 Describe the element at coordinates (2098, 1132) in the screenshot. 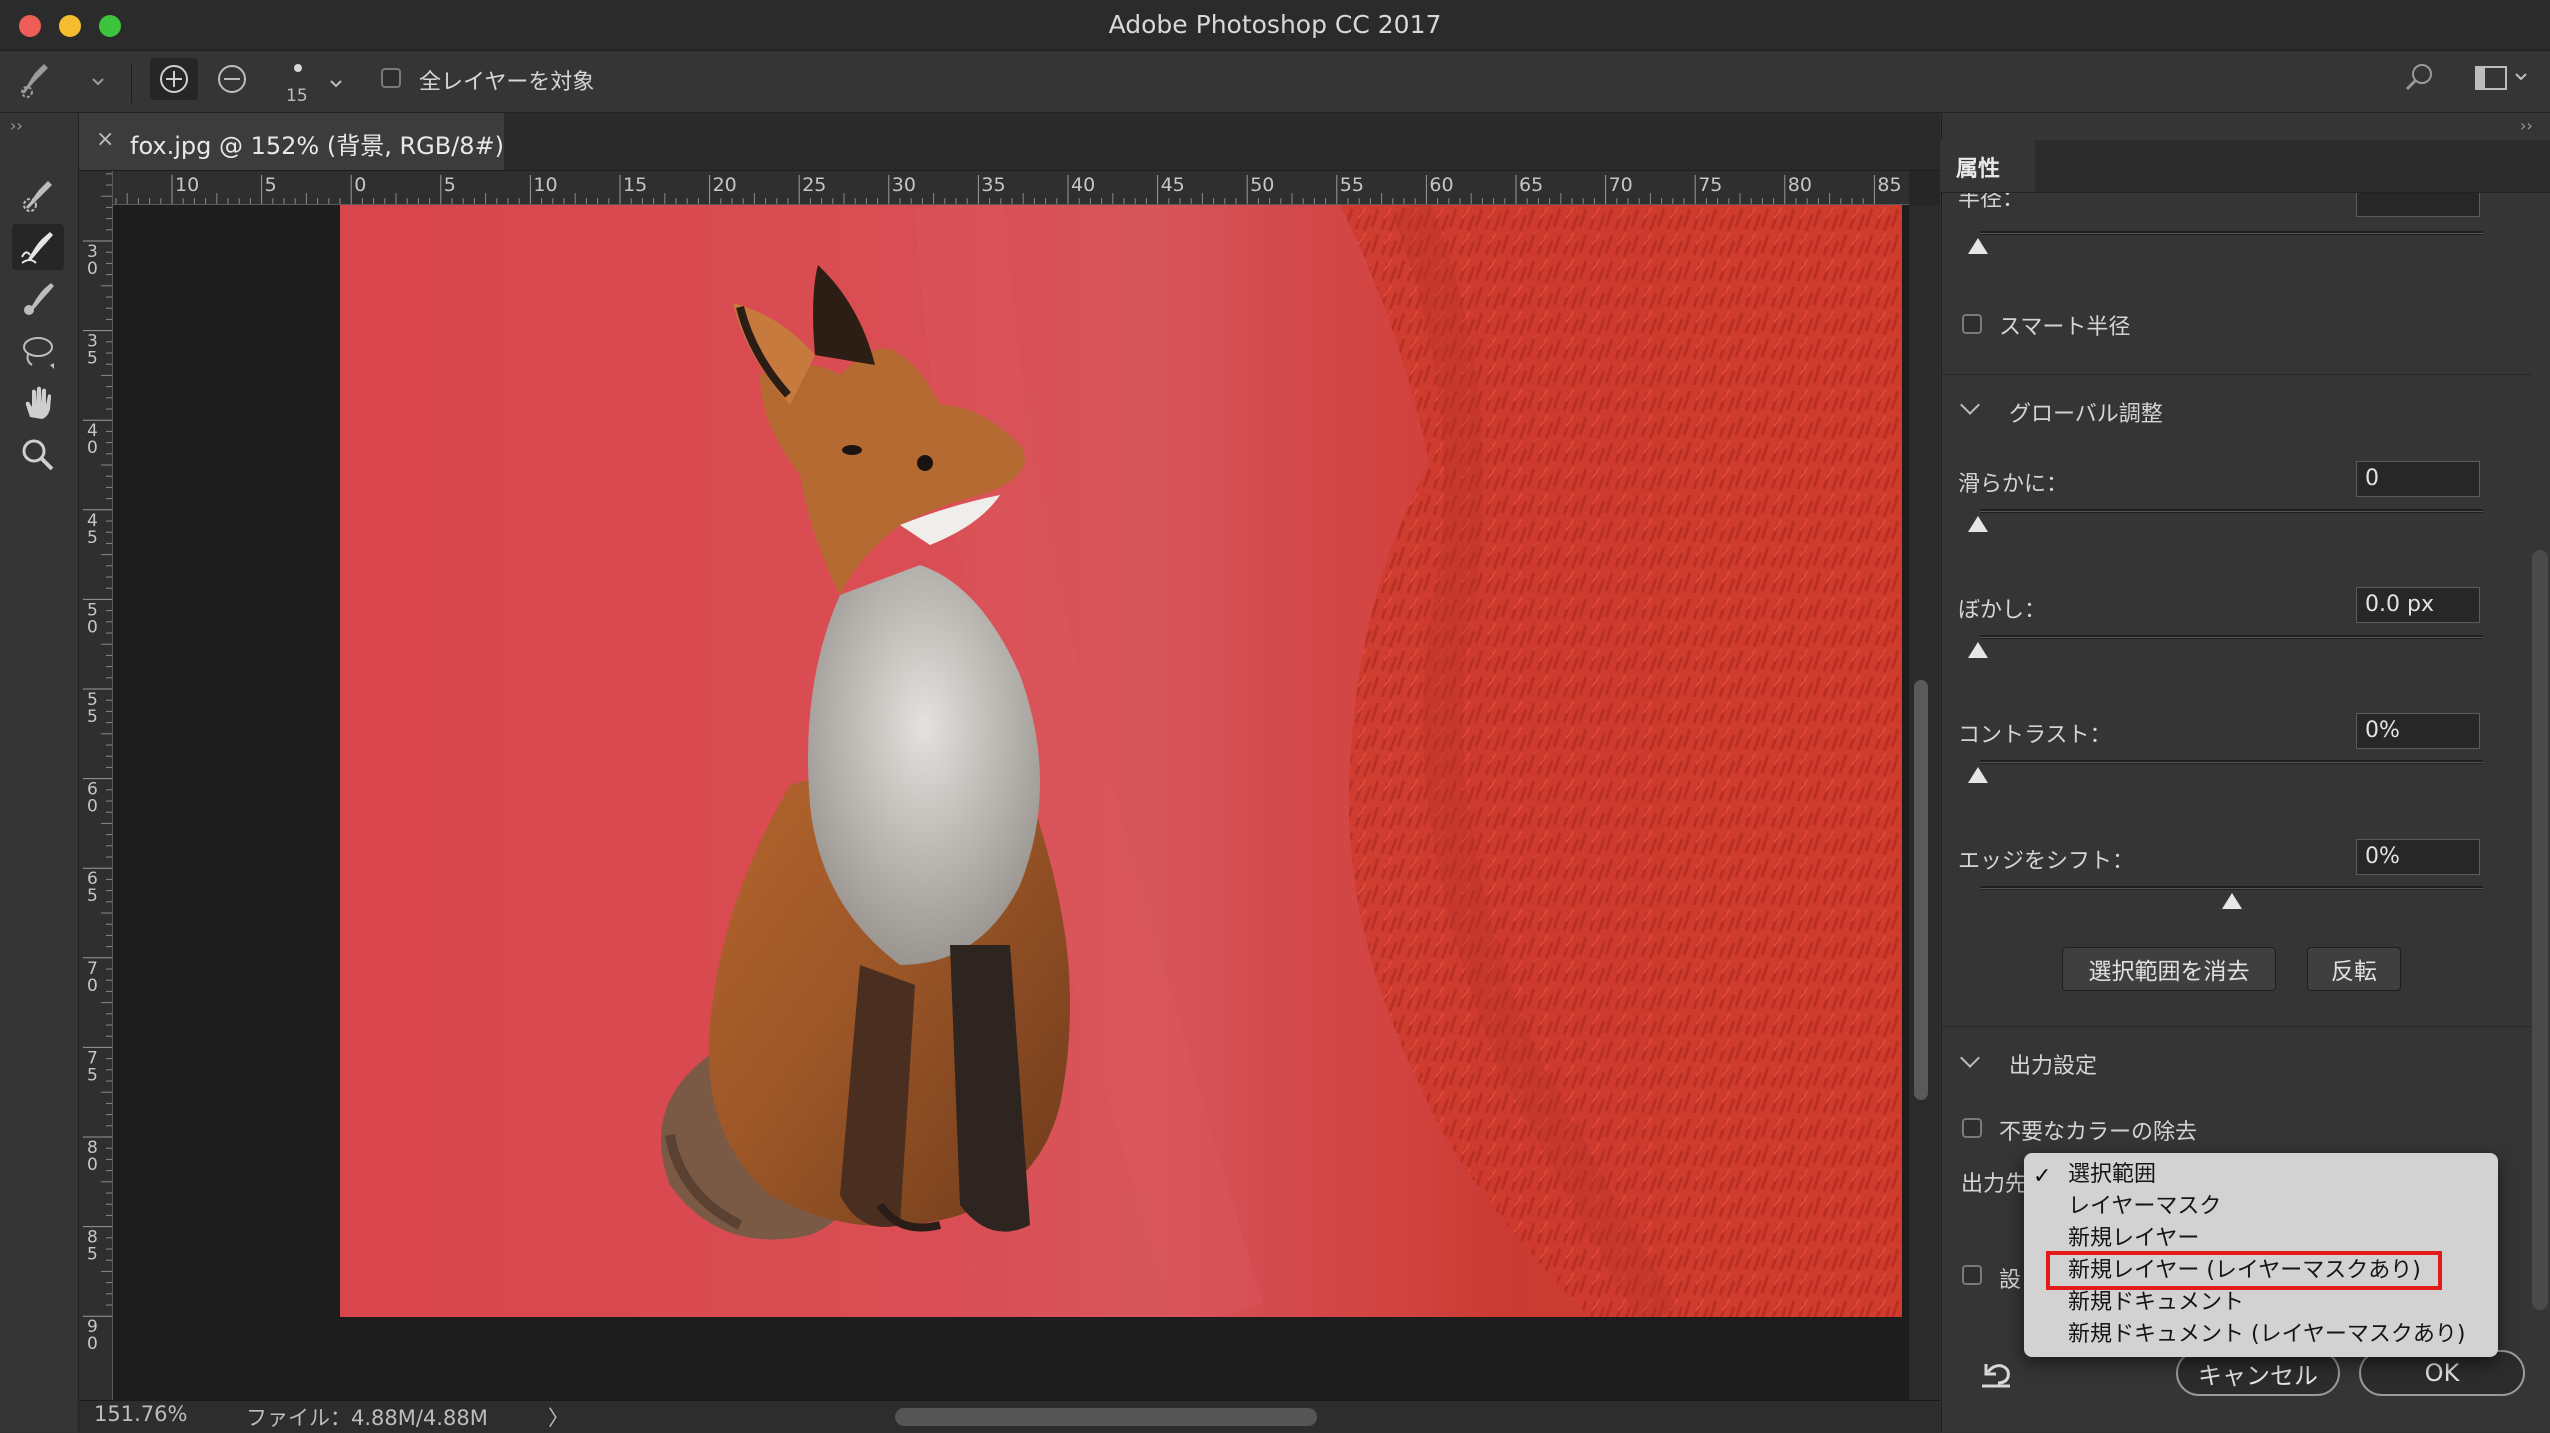

I see `decontaminate-colors-label: 不要なカラーの除去` at that location.